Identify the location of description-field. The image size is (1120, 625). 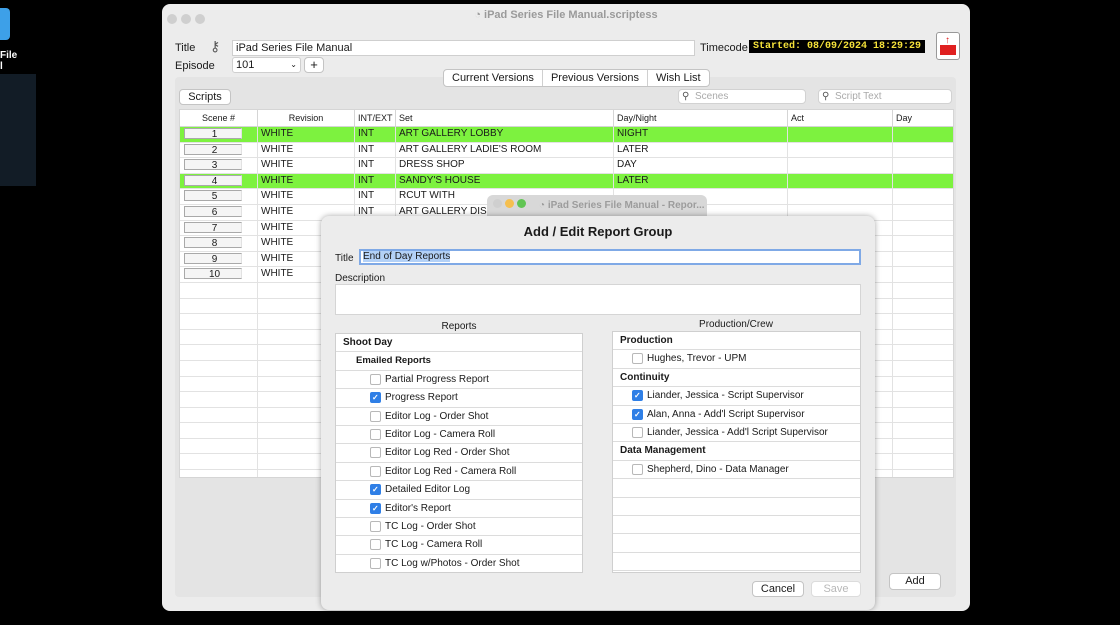
(598, 299).